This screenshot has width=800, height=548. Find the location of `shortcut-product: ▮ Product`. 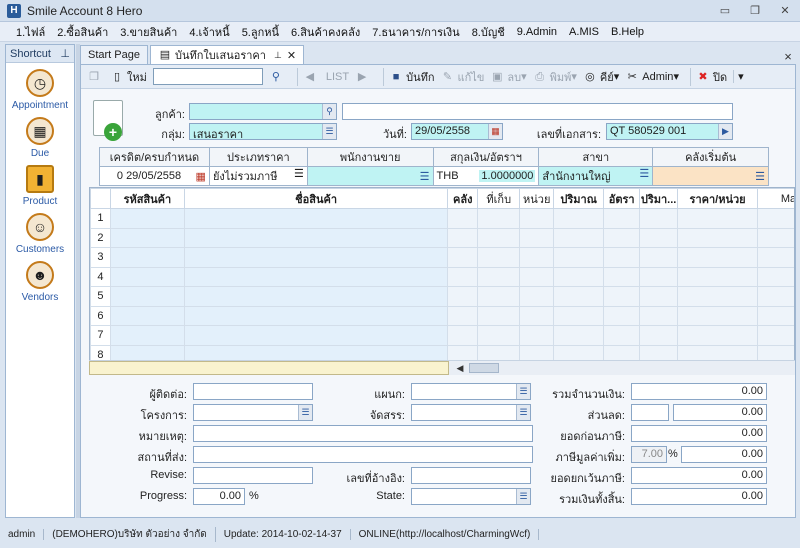

shortcut-product: ▮ Product is located at coordinates (40, 186).